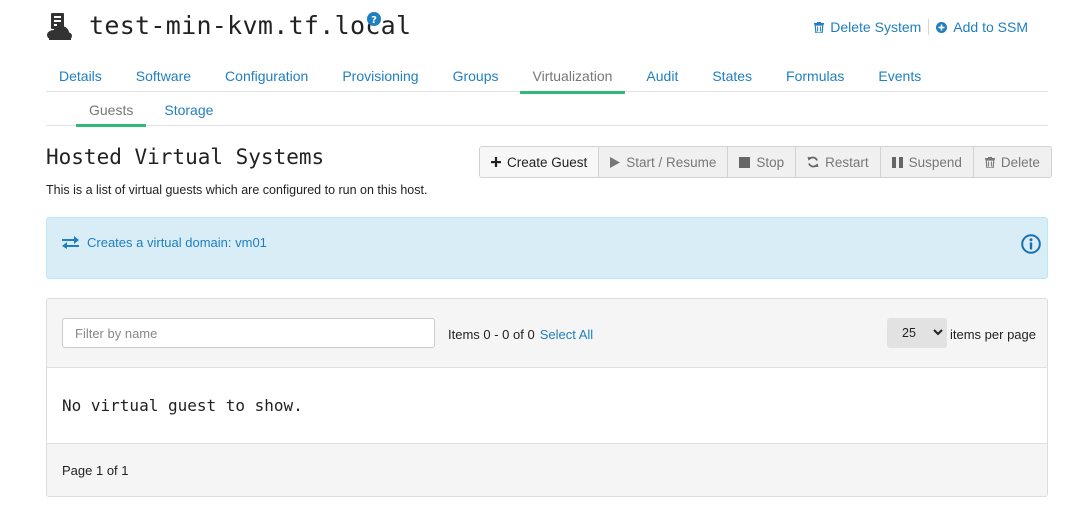 The image size is (1074, 512). What do you see at coordinates (942, 27) in the screenshot?
I see `plus-circle-icon` at bounding box center [942, 27].